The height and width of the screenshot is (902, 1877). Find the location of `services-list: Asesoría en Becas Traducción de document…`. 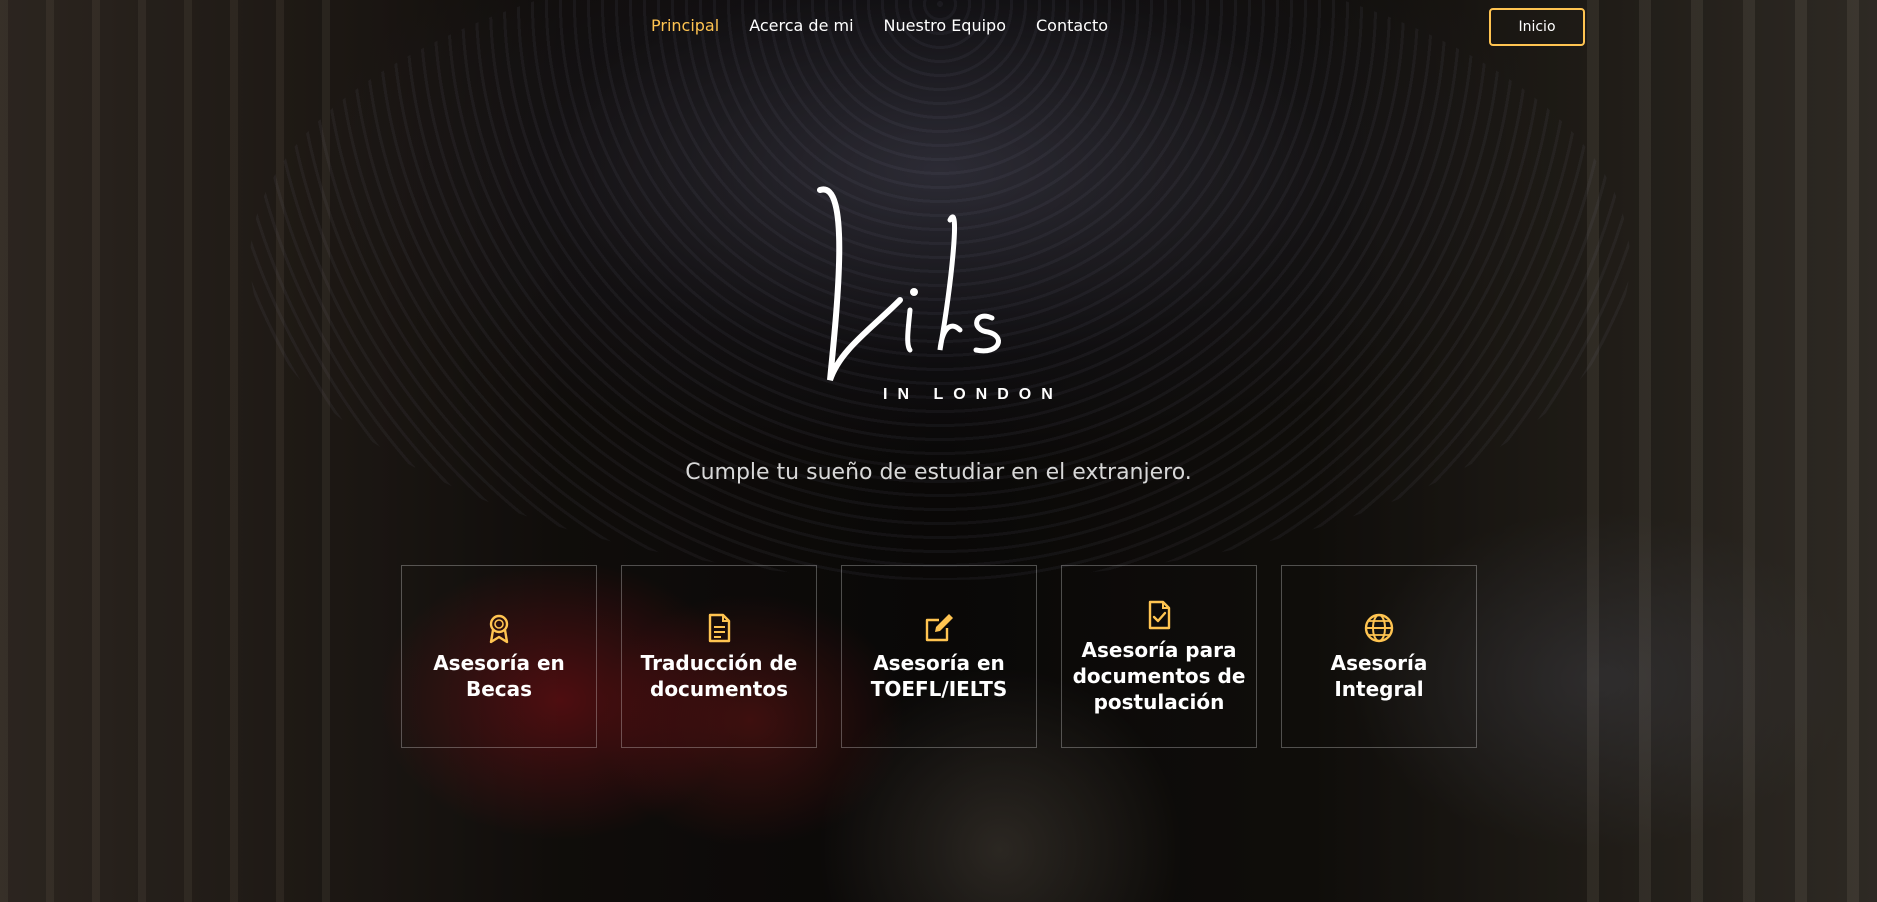

services-list: Asesoría en Becas Traducción de document… is located at coordinates (939, 656).